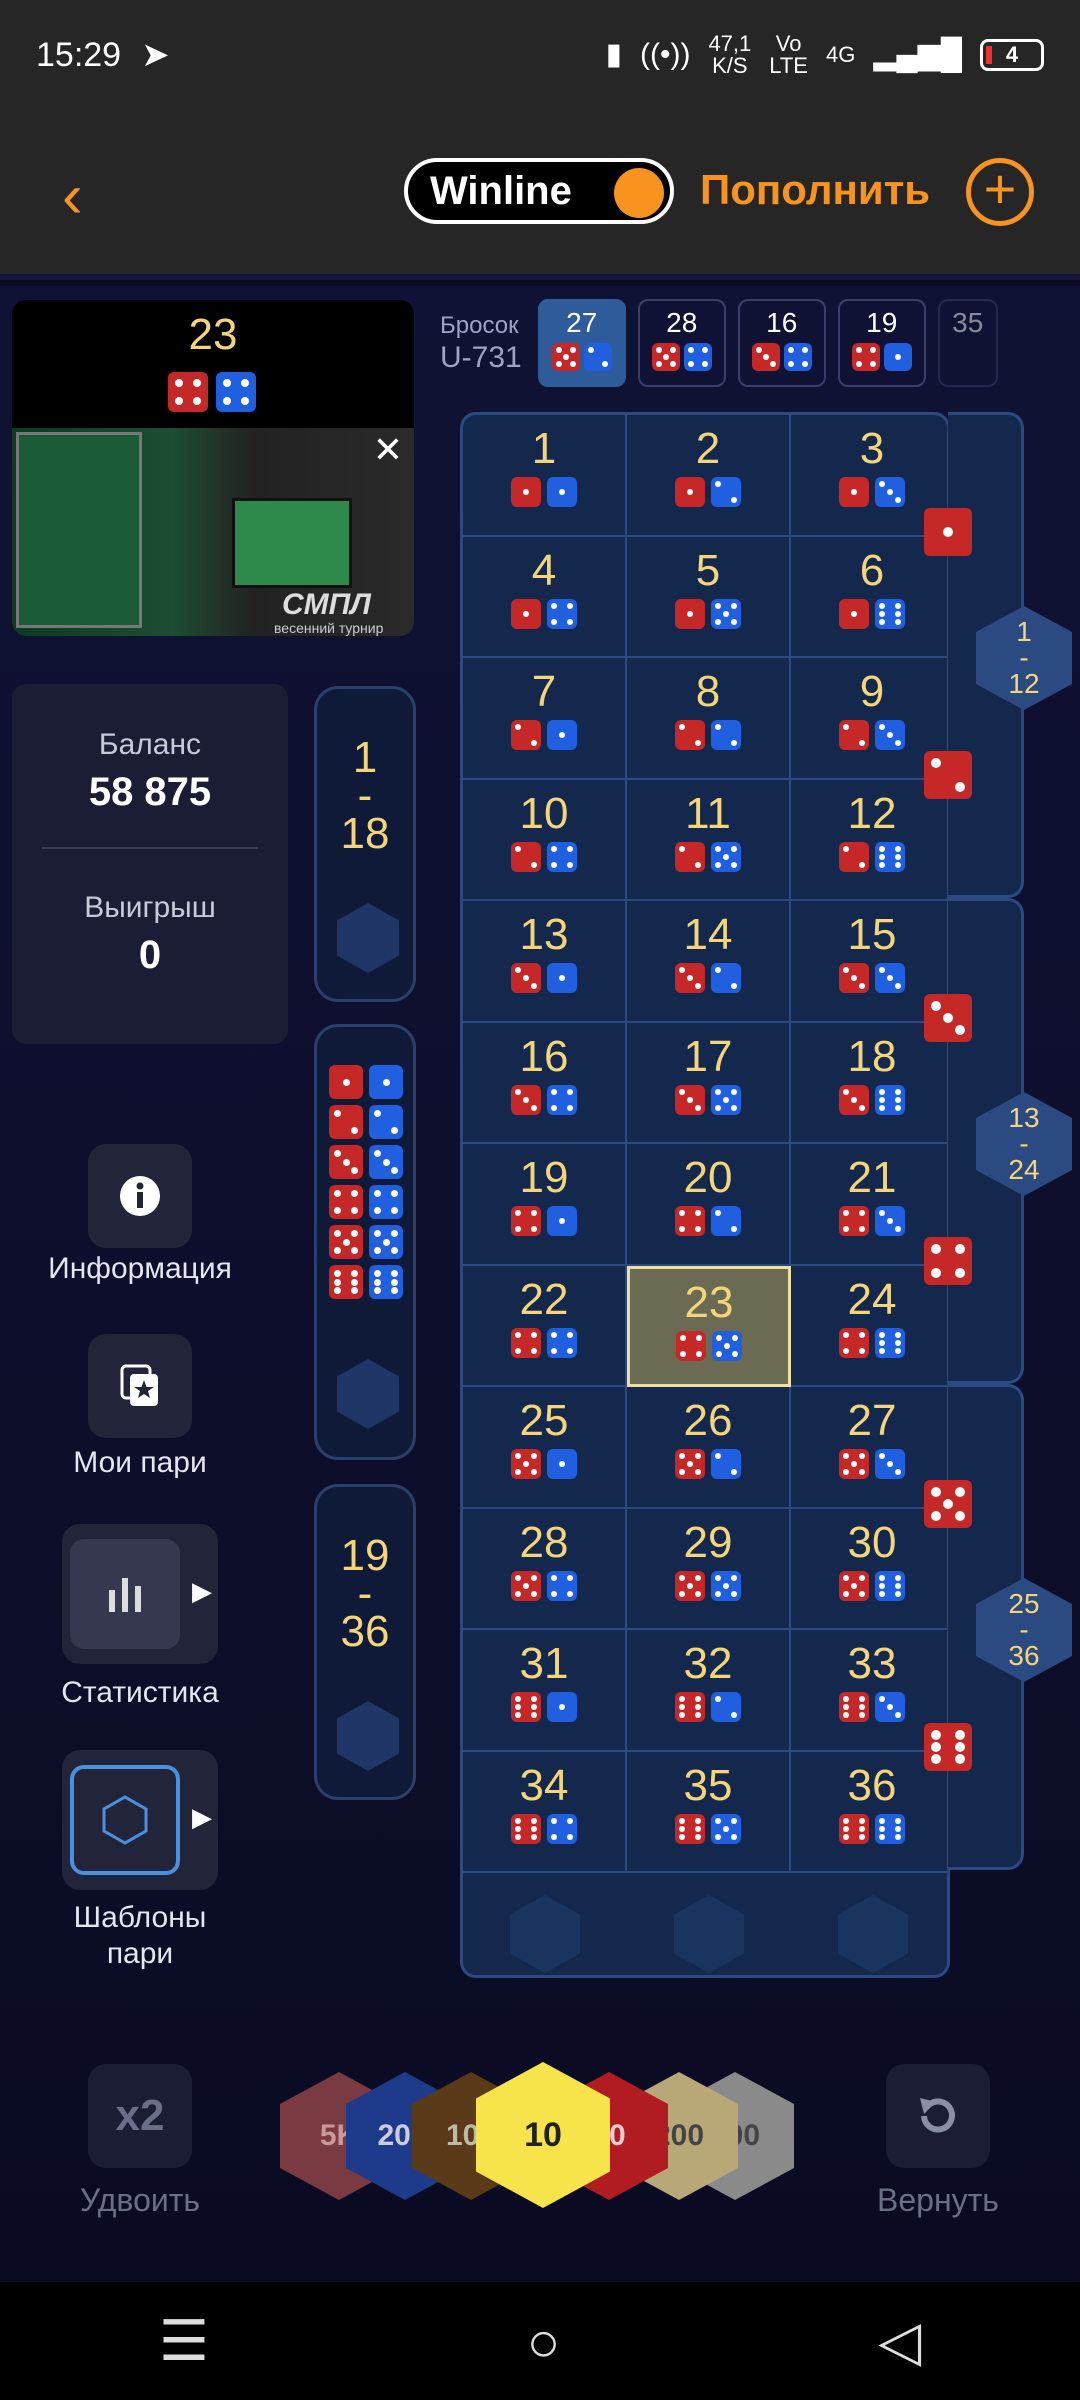  I want to click on number-cell-11: 11, so click(709, 840).